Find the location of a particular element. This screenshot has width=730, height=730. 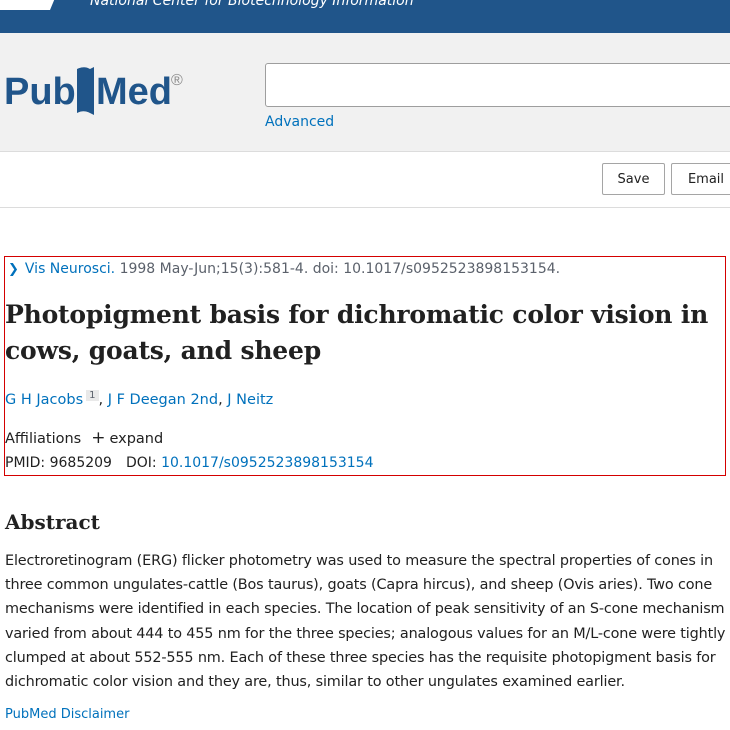

save-button: Save is located at coordinates (633, 179).